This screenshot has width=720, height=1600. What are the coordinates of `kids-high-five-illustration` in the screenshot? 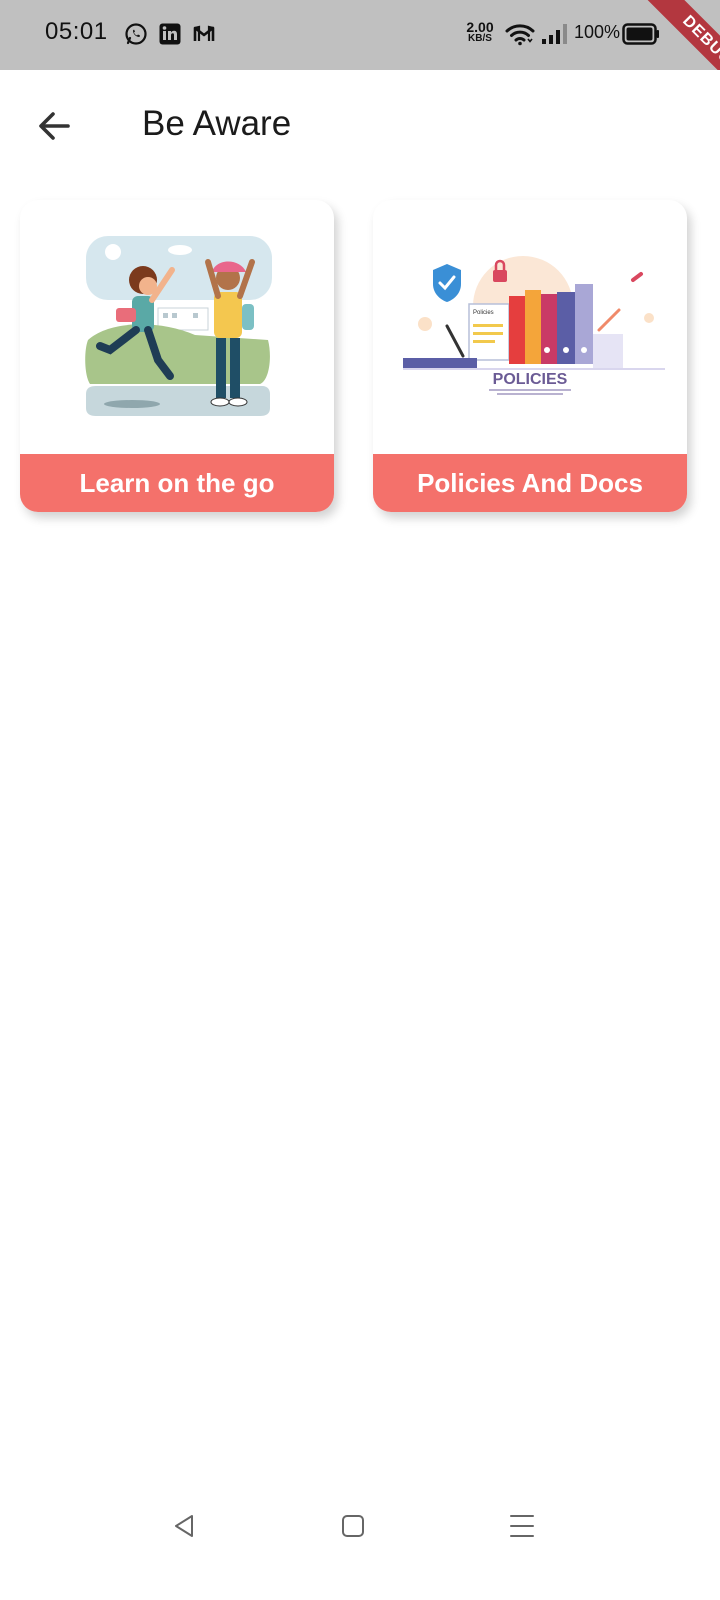 It's located at (178, 326).